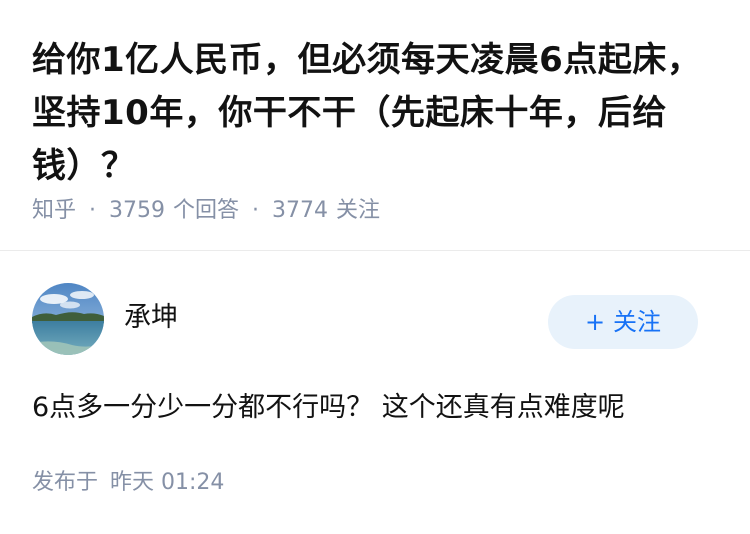 The height and width of the screenshot is (534, 750). What do you see at coordinates (375, 250) in the screenshot?
I see `section-divider` at bounding box center [375, 250].